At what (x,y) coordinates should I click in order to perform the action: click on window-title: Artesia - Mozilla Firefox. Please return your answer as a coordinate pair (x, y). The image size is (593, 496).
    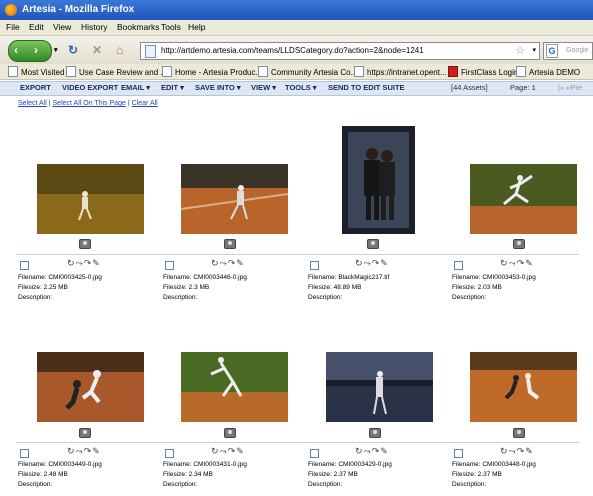
    Looking at the image, I should click on (78, 9).